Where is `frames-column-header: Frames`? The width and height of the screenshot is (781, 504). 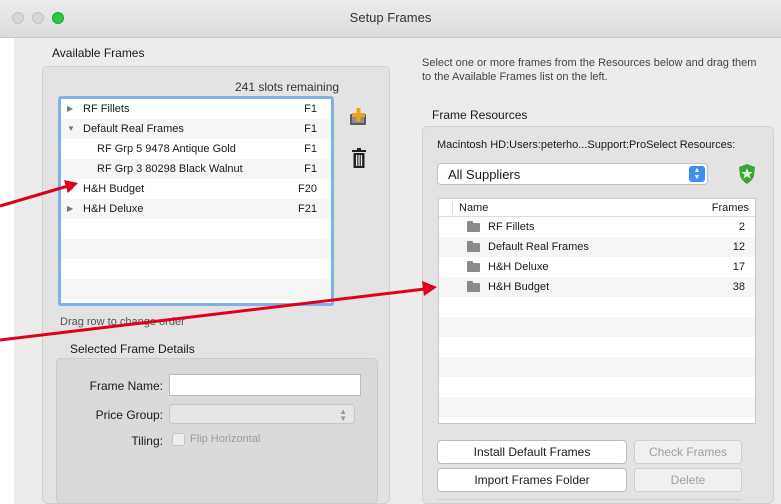
frames-column-header: Frames is located at coordinates (730, 208).